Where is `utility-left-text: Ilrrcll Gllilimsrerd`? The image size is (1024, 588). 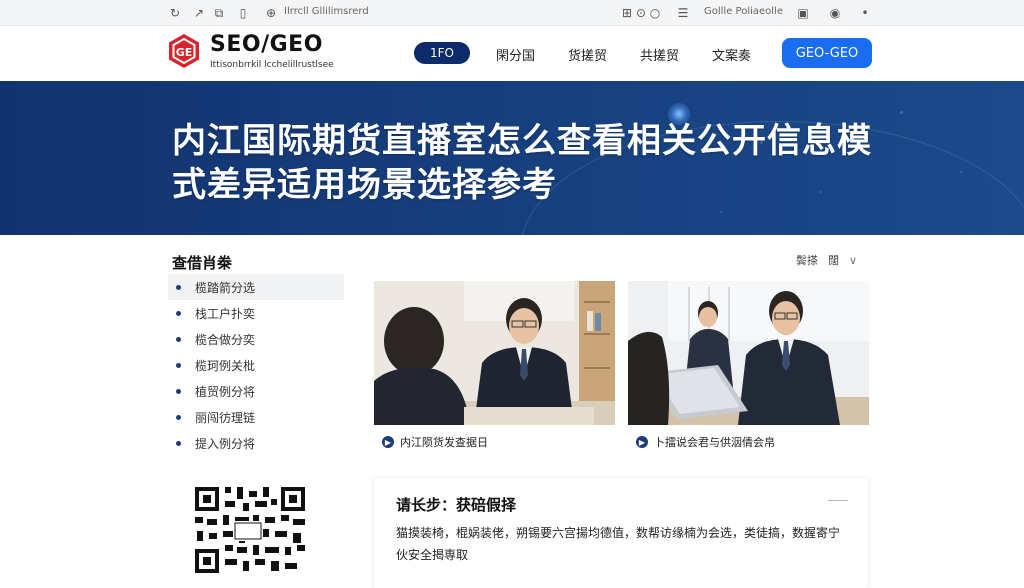 utility-left-text: Ilrrcll Gllilimsrerd is located at coordinates (326, 11).